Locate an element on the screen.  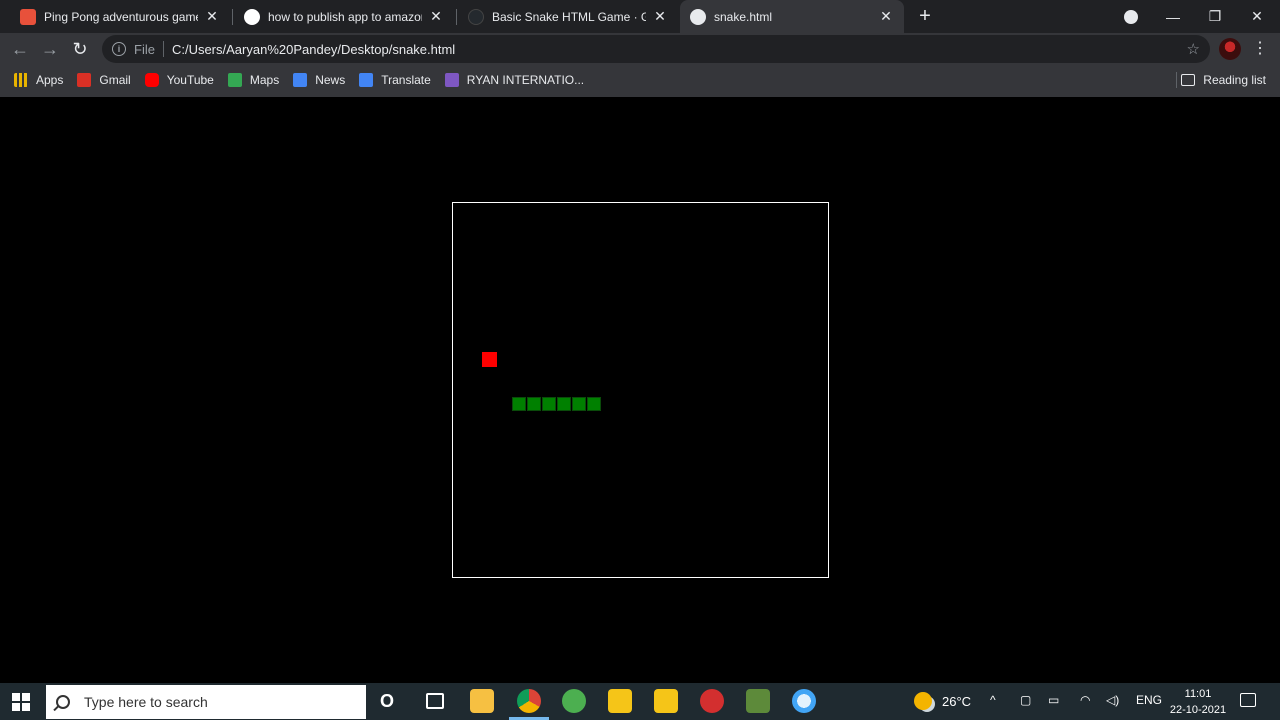
minimize-button: — is located at coordinates (1173, 16).